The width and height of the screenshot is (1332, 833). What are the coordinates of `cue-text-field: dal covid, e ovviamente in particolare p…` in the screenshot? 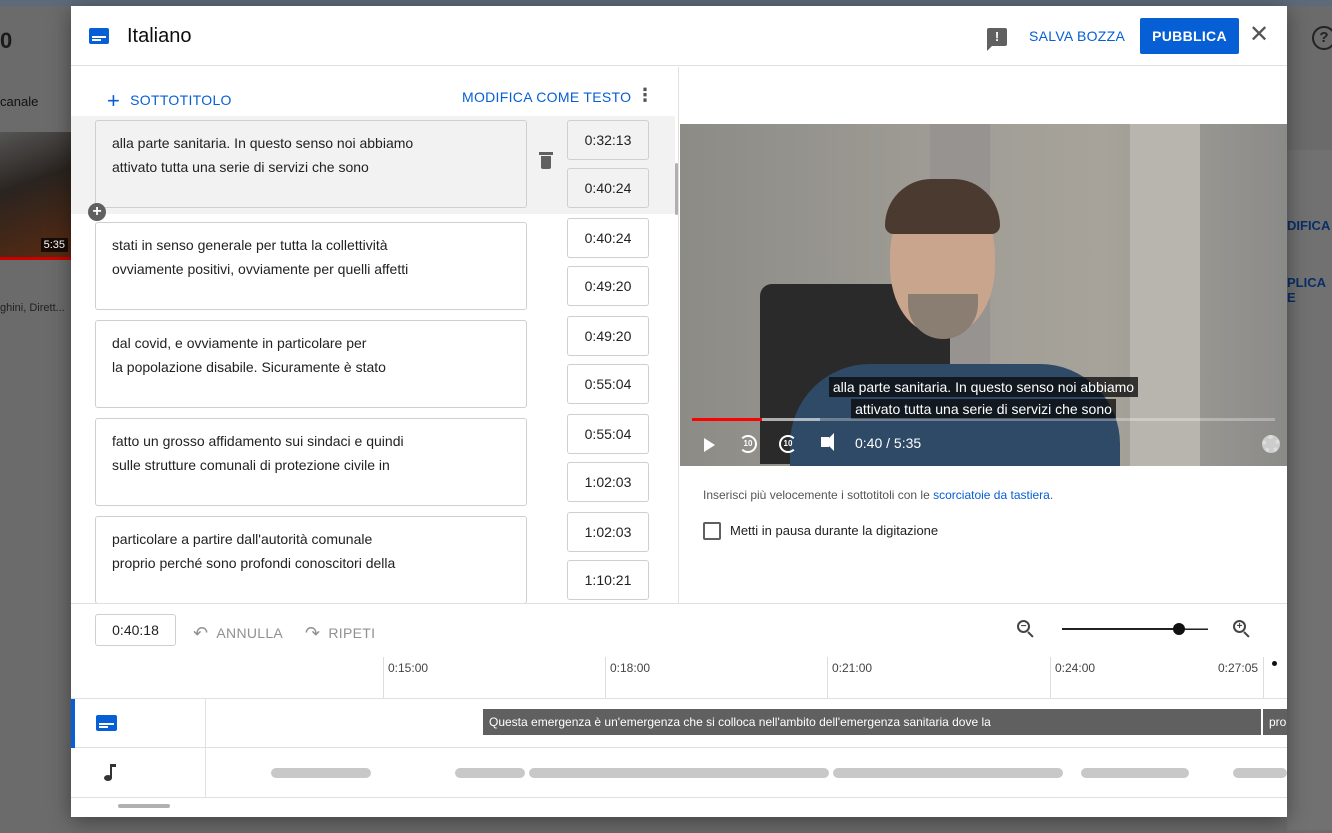 It's located at (311, 364).